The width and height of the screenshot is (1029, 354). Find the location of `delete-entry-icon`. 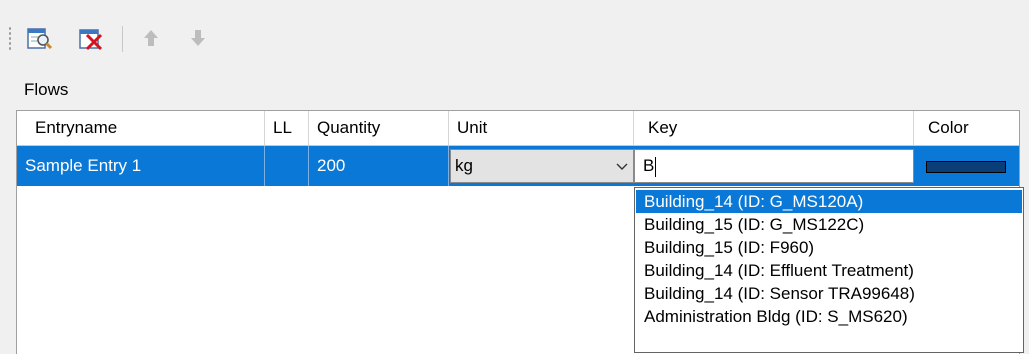

delete-entry-icon is located at coordinates (91, 40).